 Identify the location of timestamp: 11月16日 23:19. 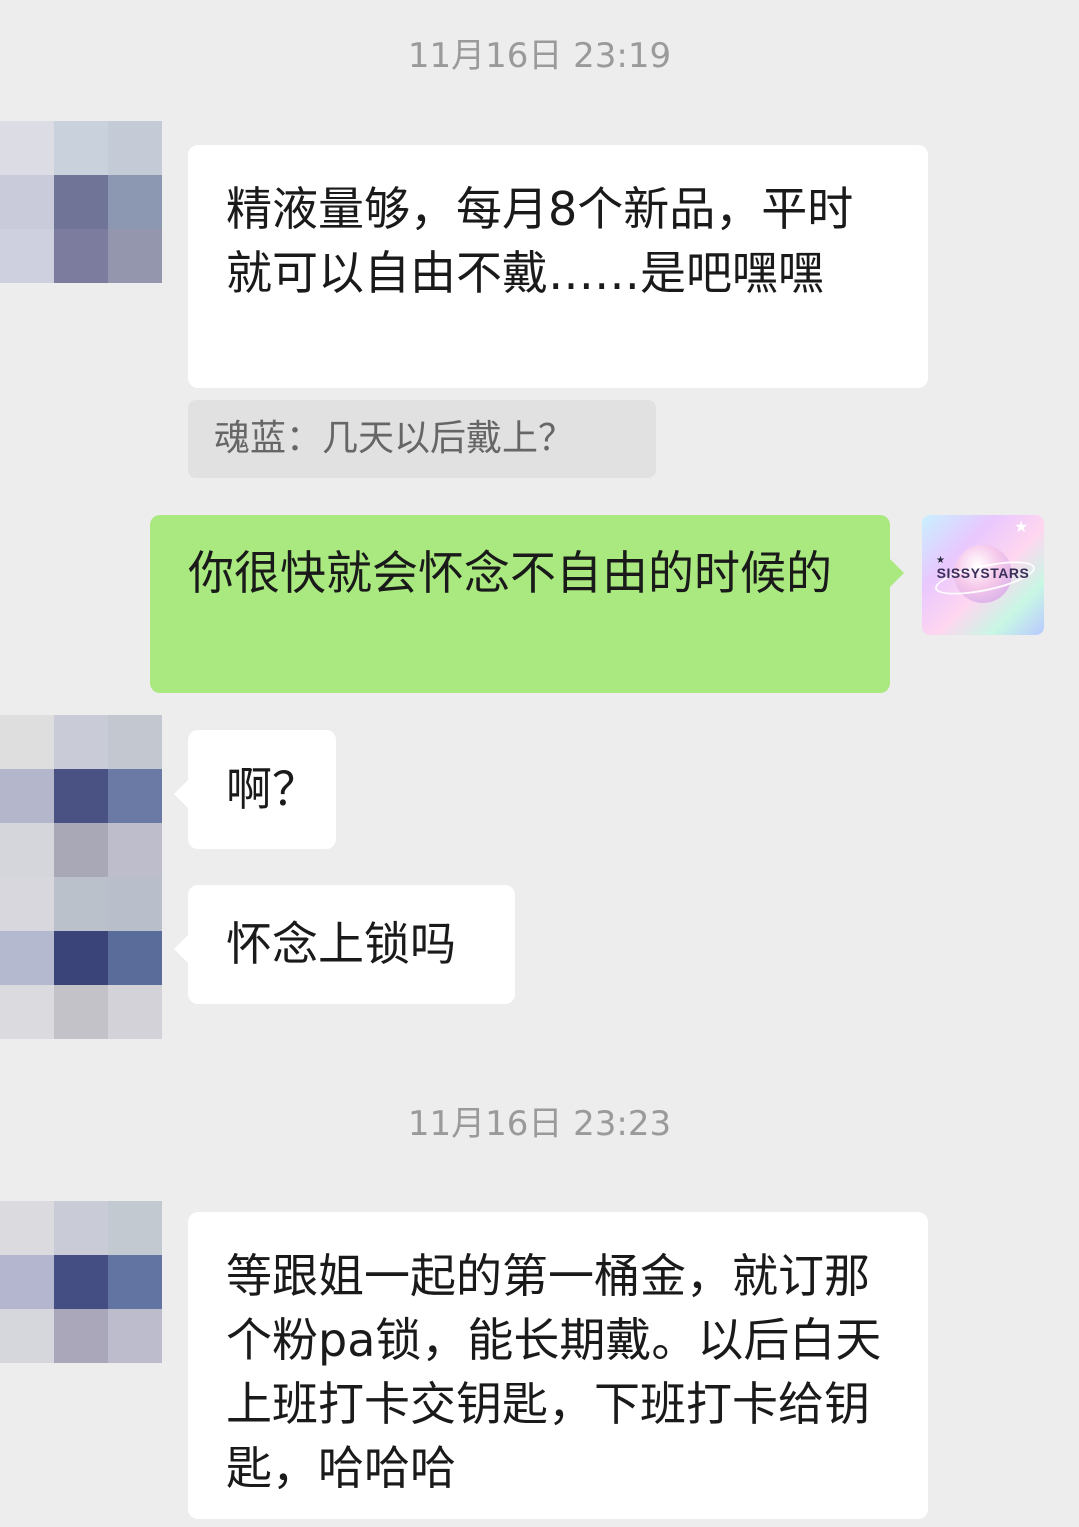
(539, 56).